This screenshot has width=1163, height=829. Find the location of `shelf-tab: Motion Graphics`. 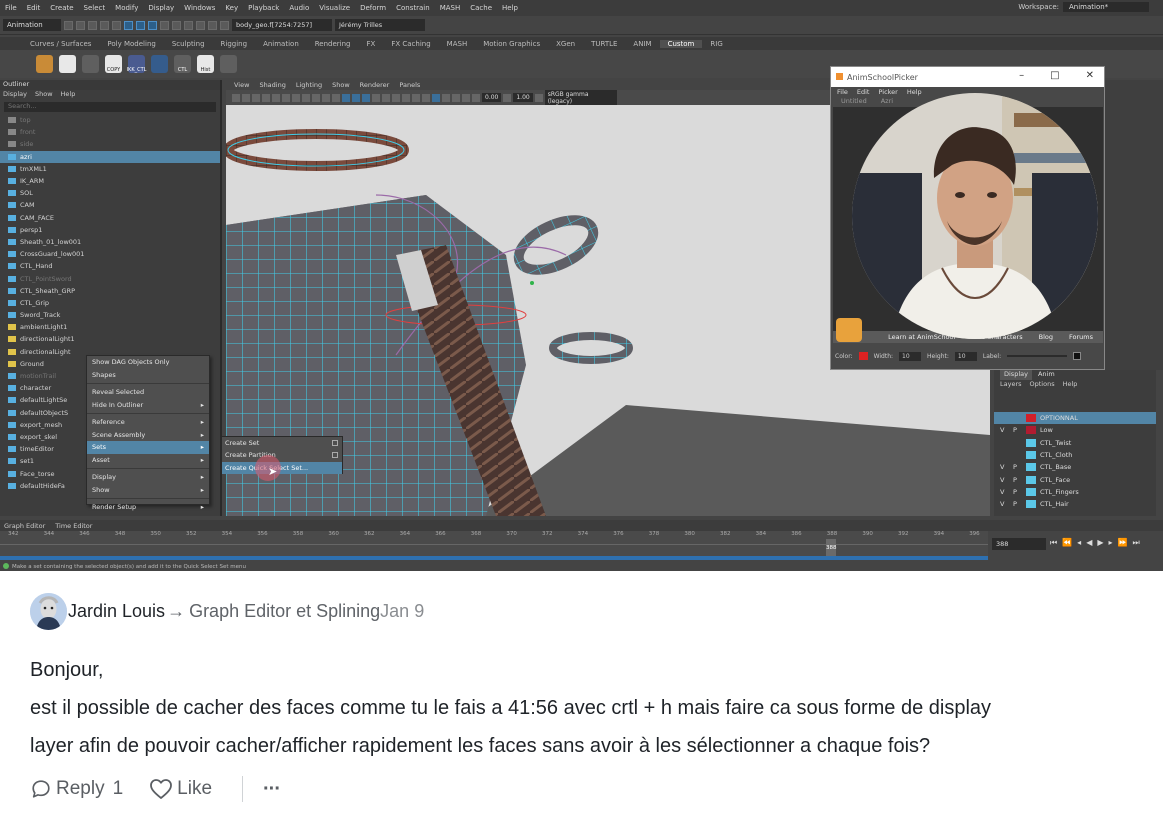

shelf-tab: Motion Graphics is located at coordinates (511, 44).